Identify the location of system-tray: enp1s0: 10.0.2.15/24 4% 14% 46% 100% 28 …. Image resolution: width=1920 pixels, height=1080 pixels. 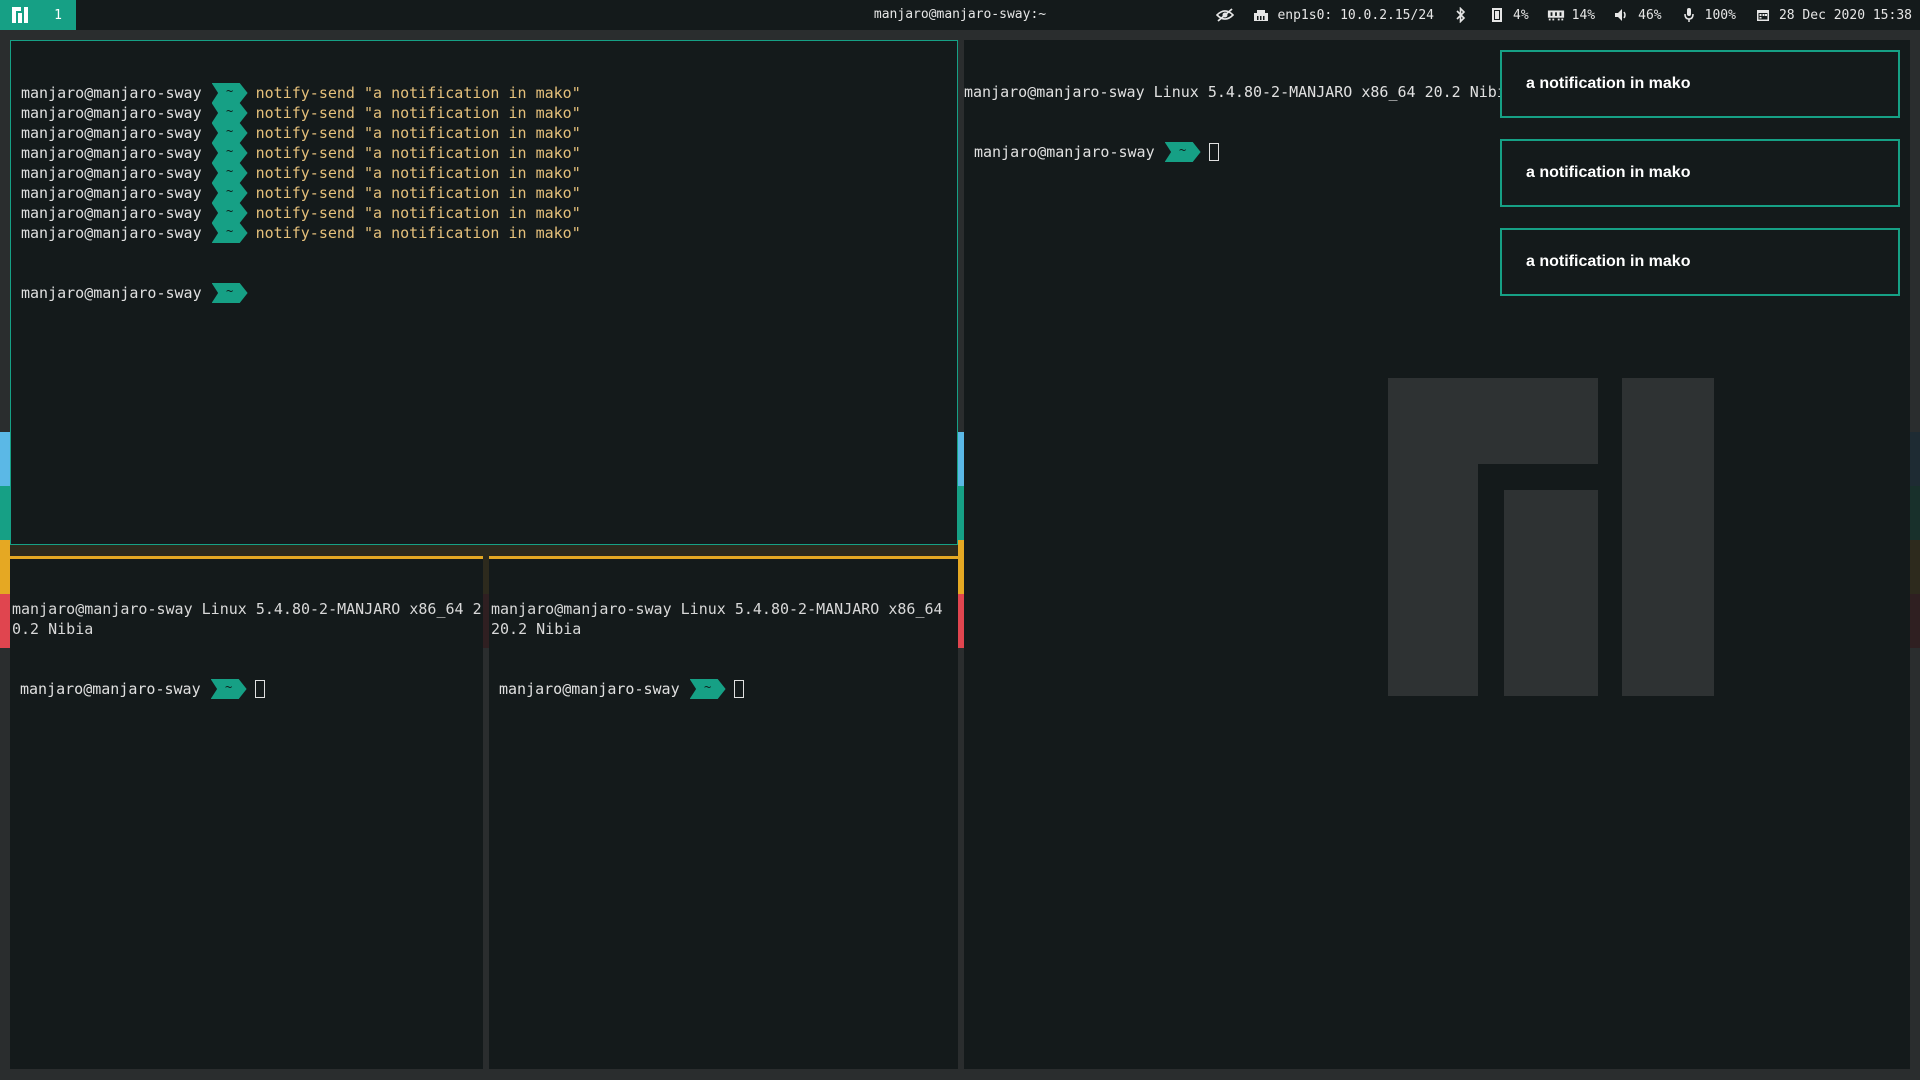
(1564, 15).